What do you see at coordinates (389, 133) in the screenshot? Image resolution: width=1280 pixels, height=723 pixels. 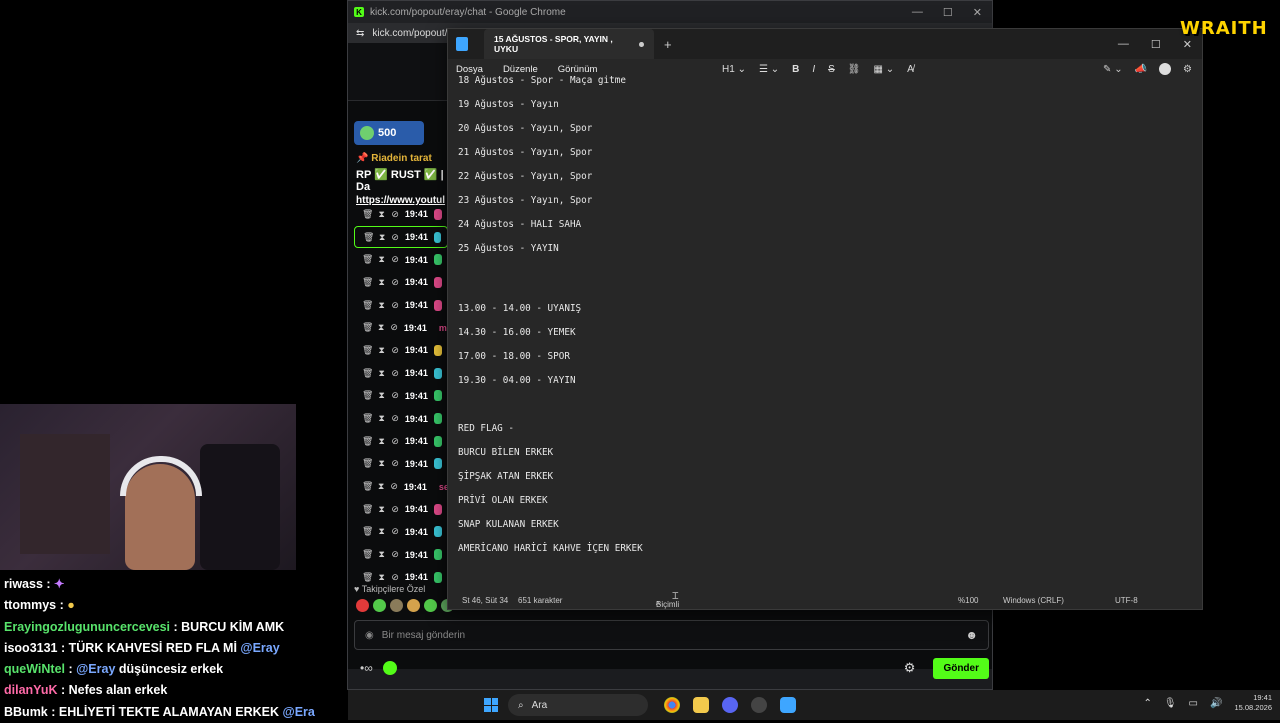 I see `balance-badge: 500` at bounding box center [389, 133].